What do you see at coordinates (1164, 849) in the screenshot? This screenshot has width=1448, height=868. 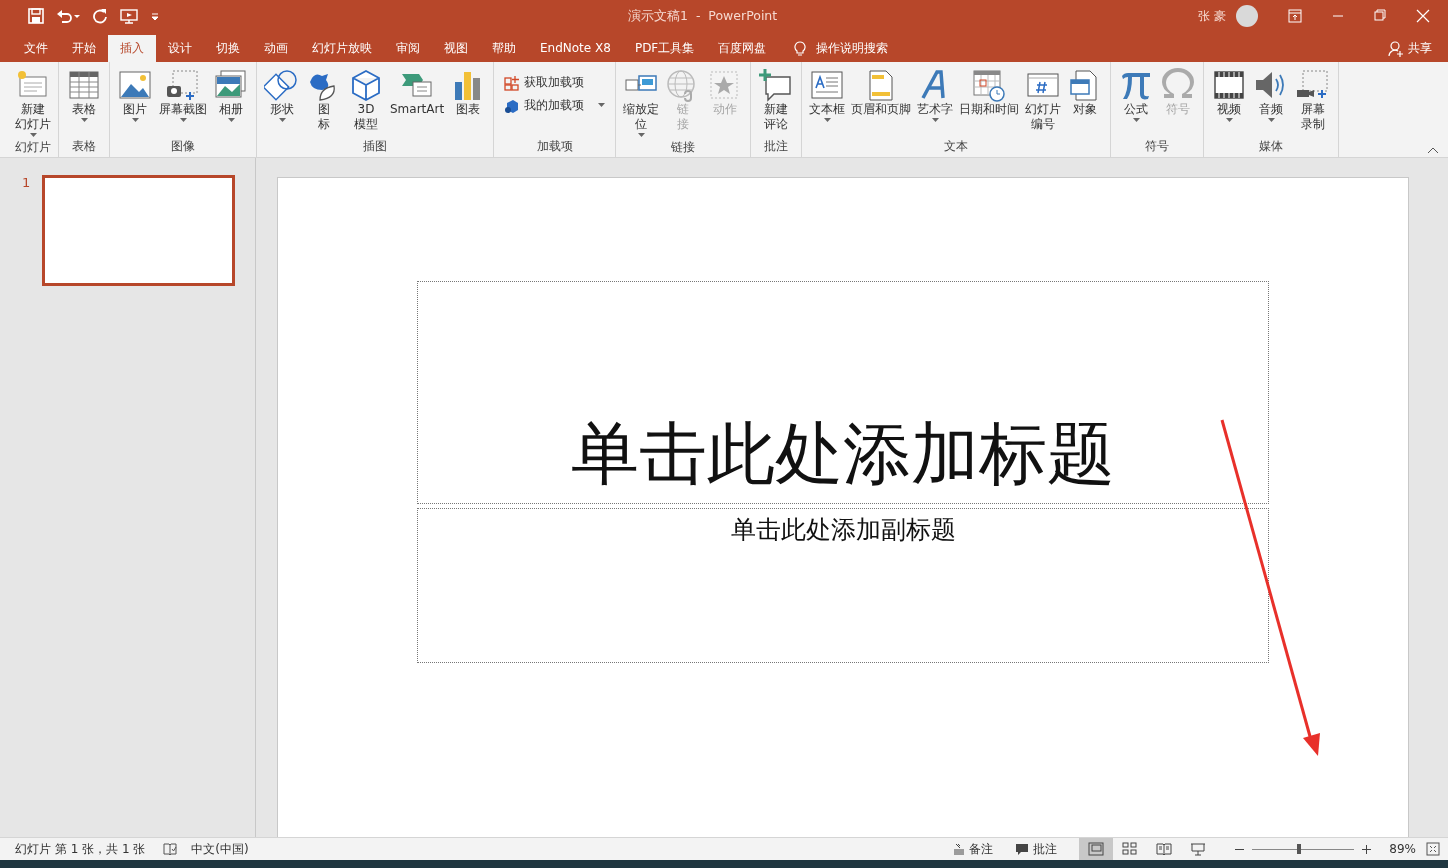 I see `reading-view-icon` at bounding box center [1164, 849].